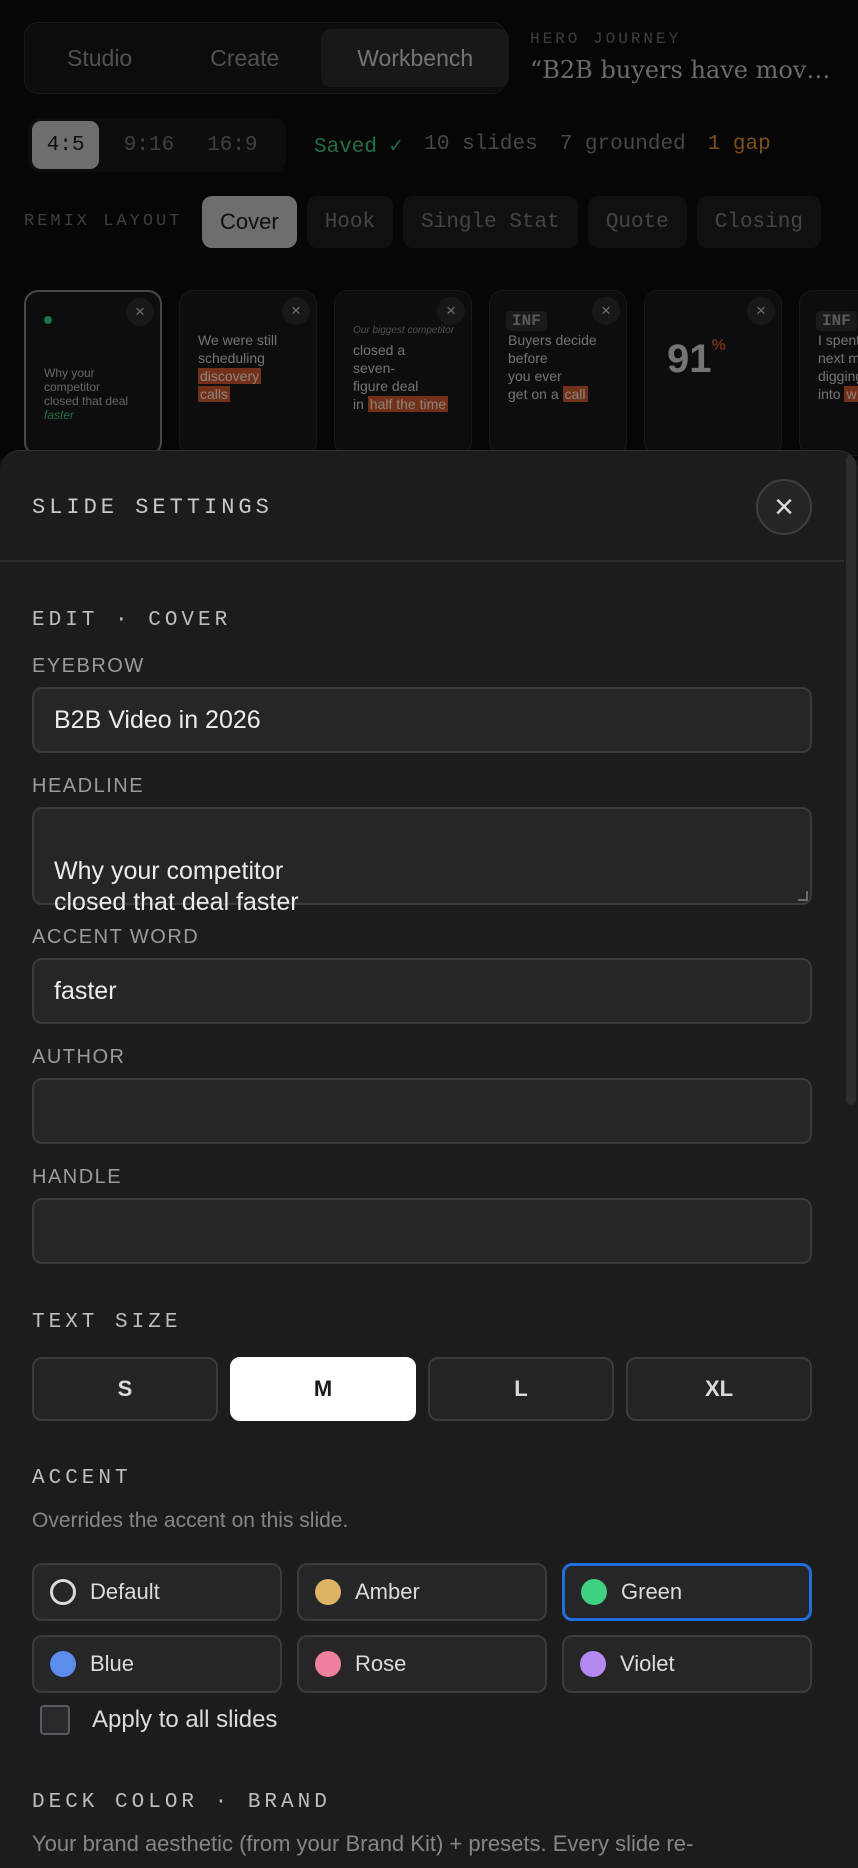  Describe the element at coordinates (63, 1664) in the screenshot. I see `blue-dot-icon` at that location.